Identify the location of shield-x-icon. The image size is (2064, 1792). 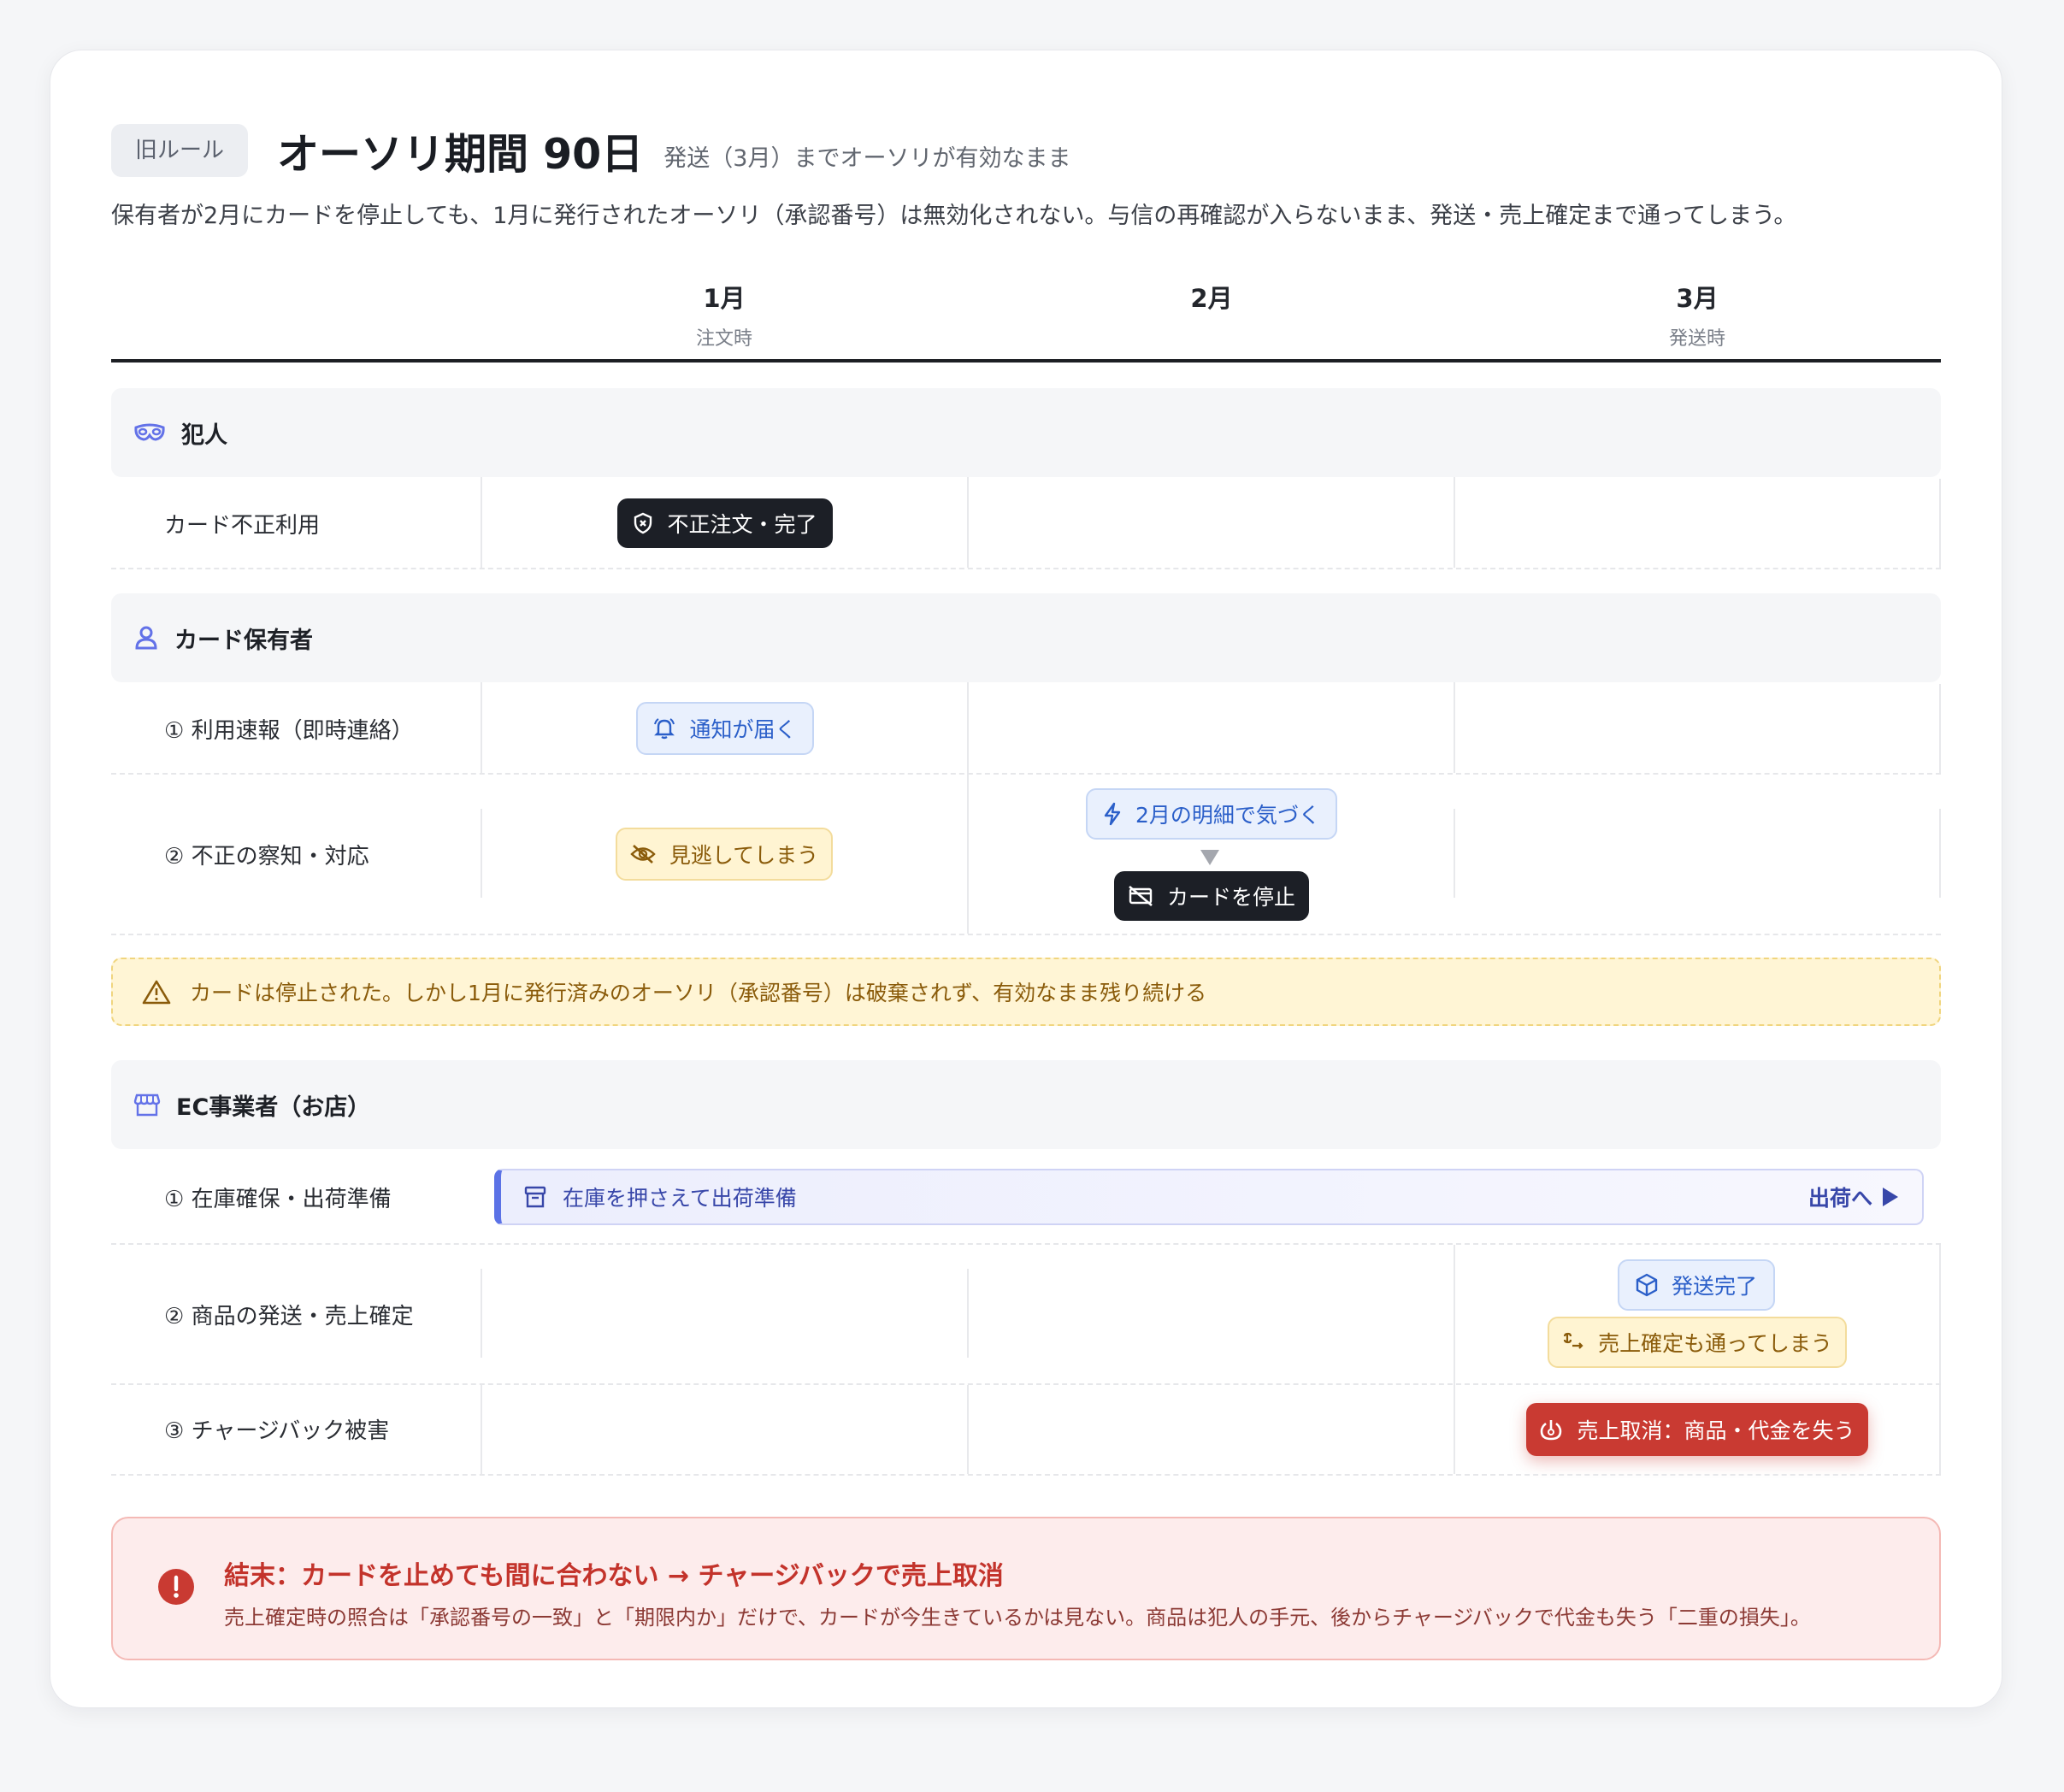
(643, 523).